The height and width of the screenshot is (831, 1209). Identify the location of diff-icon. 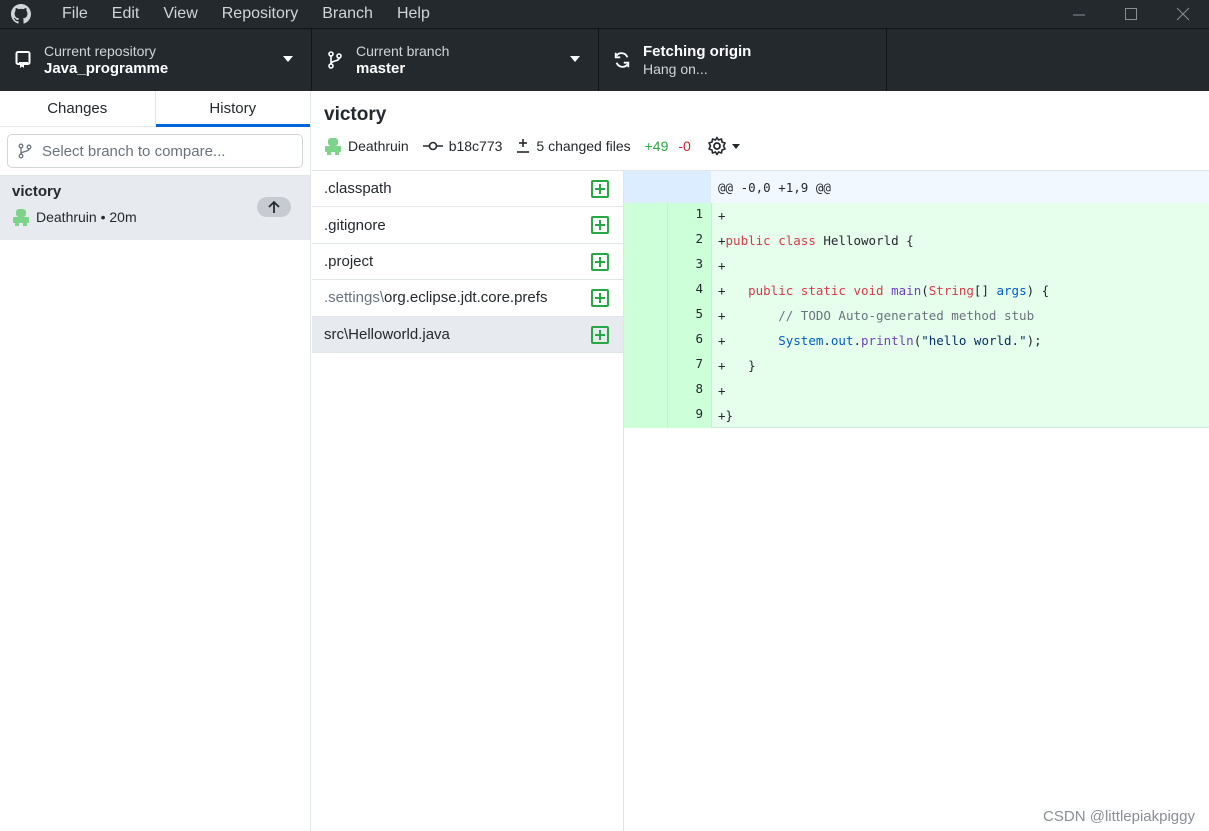
(523, 146).